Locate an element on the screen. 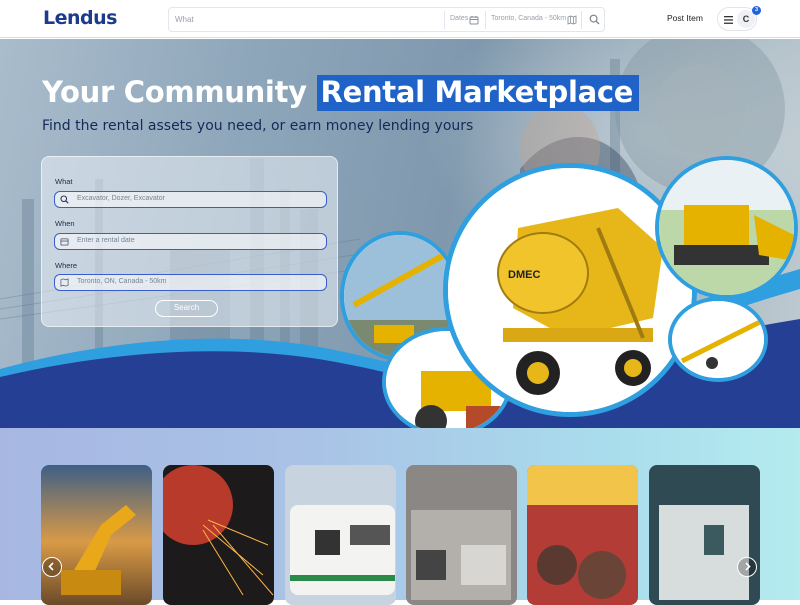 Image resolution: width=800 pixels, height=605 pixels. category-card-rv is located at coordinates (340, 535).